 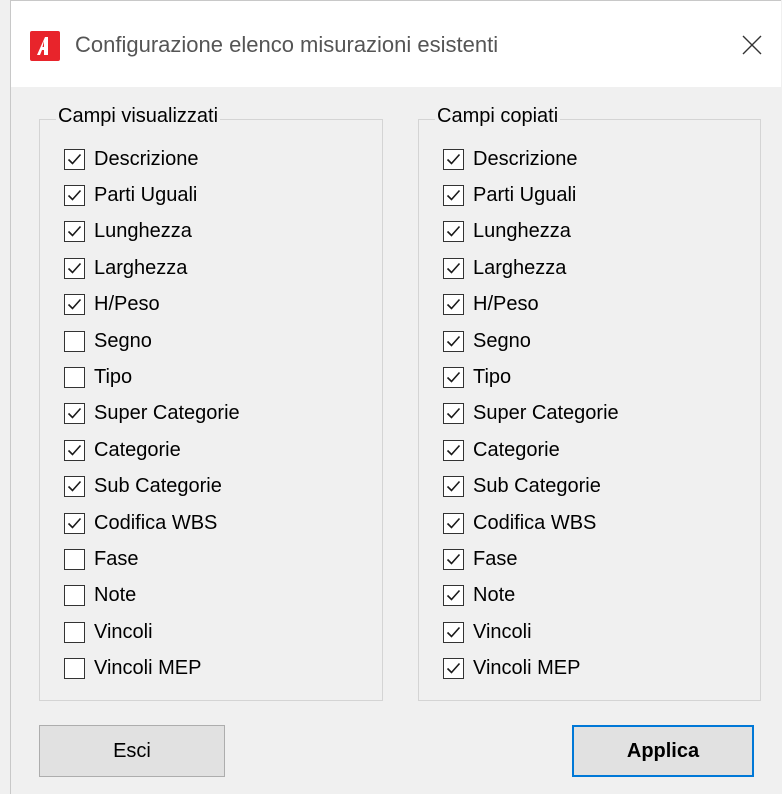 What do you see at coordinates (148, 668) in the screenshot?
I see `checkbox-label: Vincoli MEP` at bounding box center [148, 668].